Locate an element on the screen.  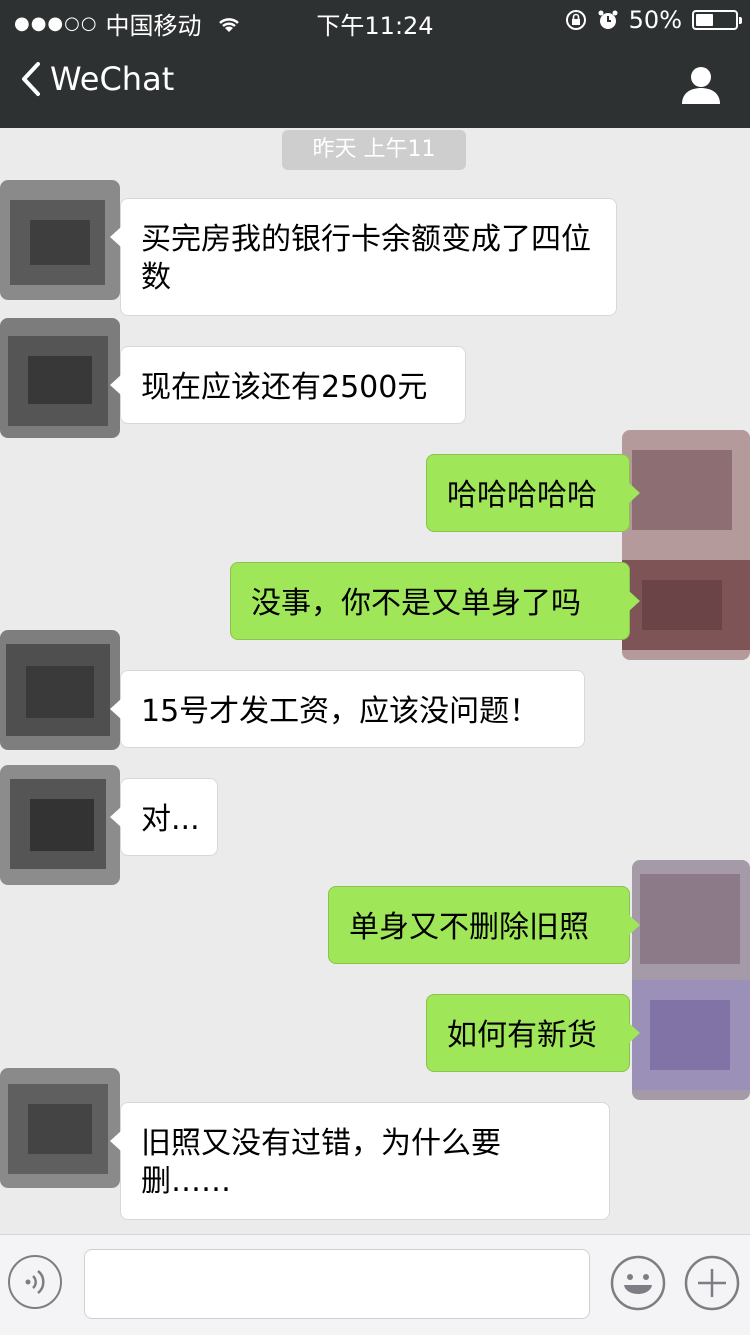
battery-percent: 50% is located at coordinates (655, 20).